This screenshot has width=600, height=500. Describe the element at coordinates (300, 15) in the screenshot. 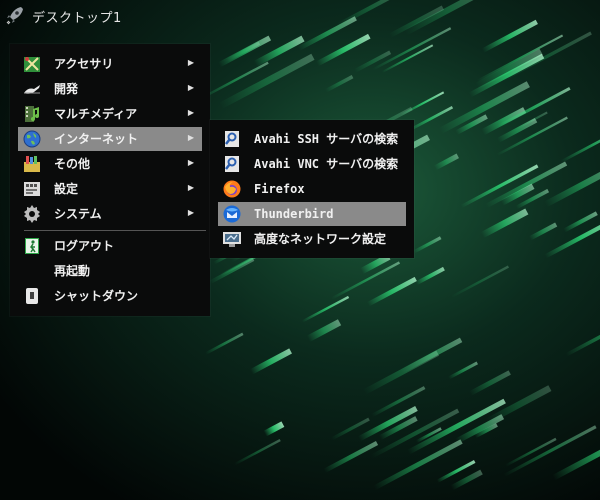

I see `top-panel: デスクトップ1` at that location.